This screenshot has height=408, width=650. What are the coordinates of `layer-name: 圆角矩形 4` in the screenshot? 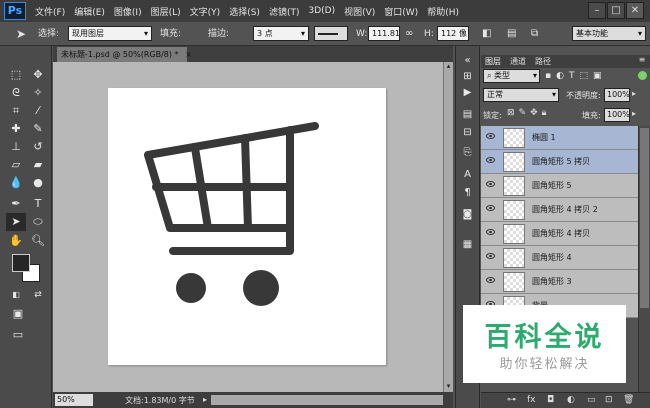 It's located at (552, 257).